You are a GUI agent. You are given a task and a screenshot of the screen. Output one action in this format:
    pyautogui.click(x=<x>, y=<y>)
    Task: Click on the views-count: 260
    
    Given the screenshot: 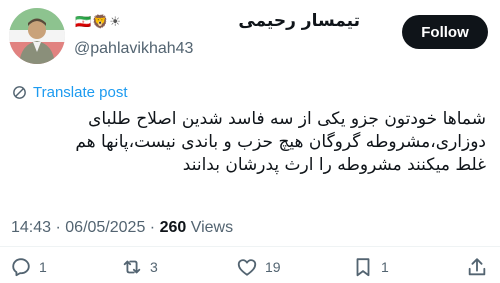 What is the action you would take?
    pyautogui.click(x=173, y=227)
    